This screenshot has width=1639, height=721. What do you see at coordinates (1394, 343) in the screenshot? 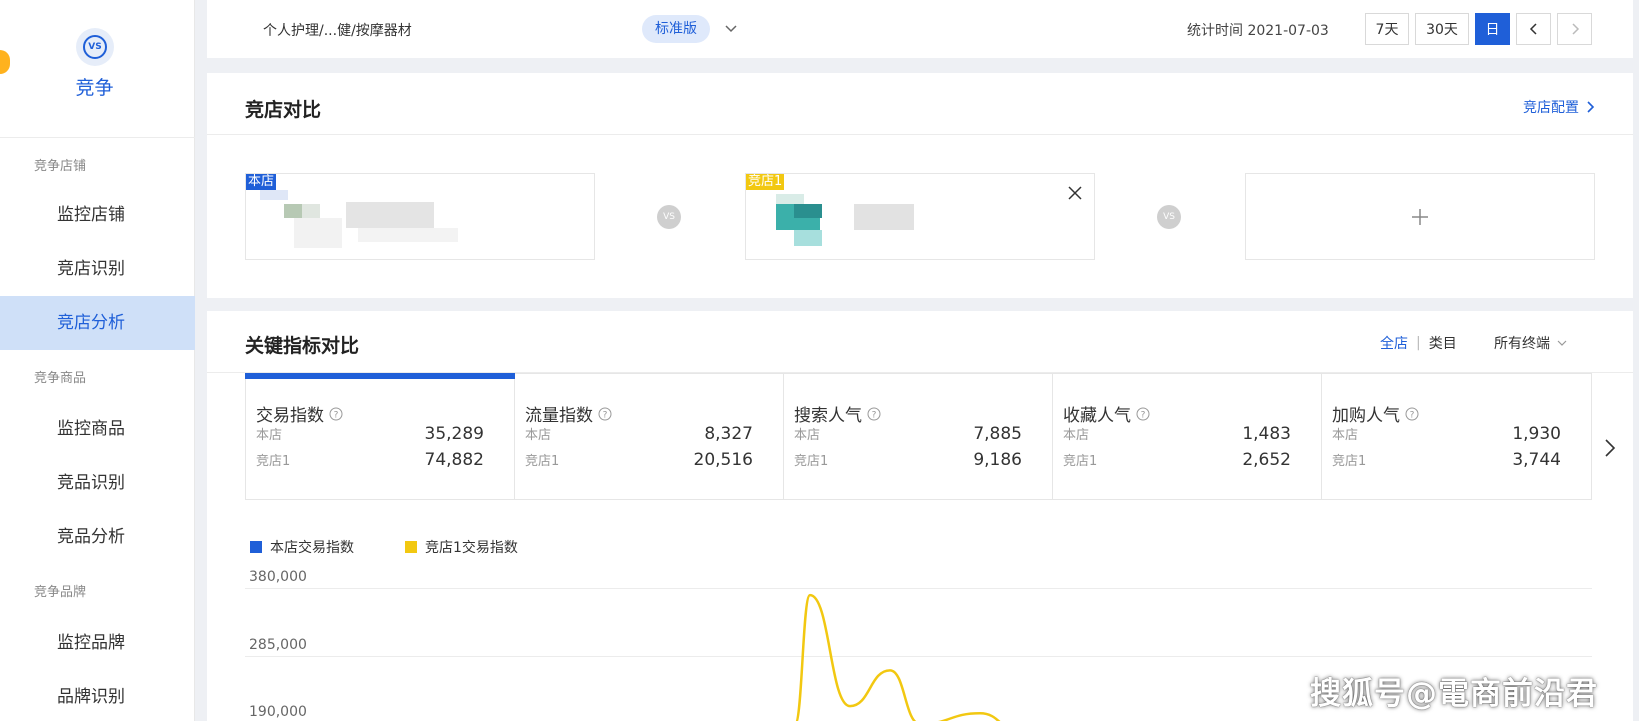
I see `scope-all-shop: 全店` at bounding box center [1394, 343].